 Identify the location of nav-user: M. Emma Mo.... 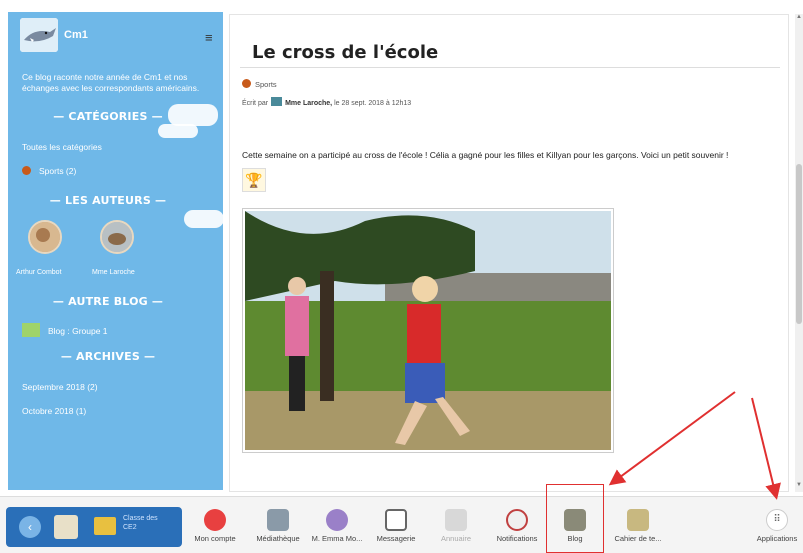
(337, 526).